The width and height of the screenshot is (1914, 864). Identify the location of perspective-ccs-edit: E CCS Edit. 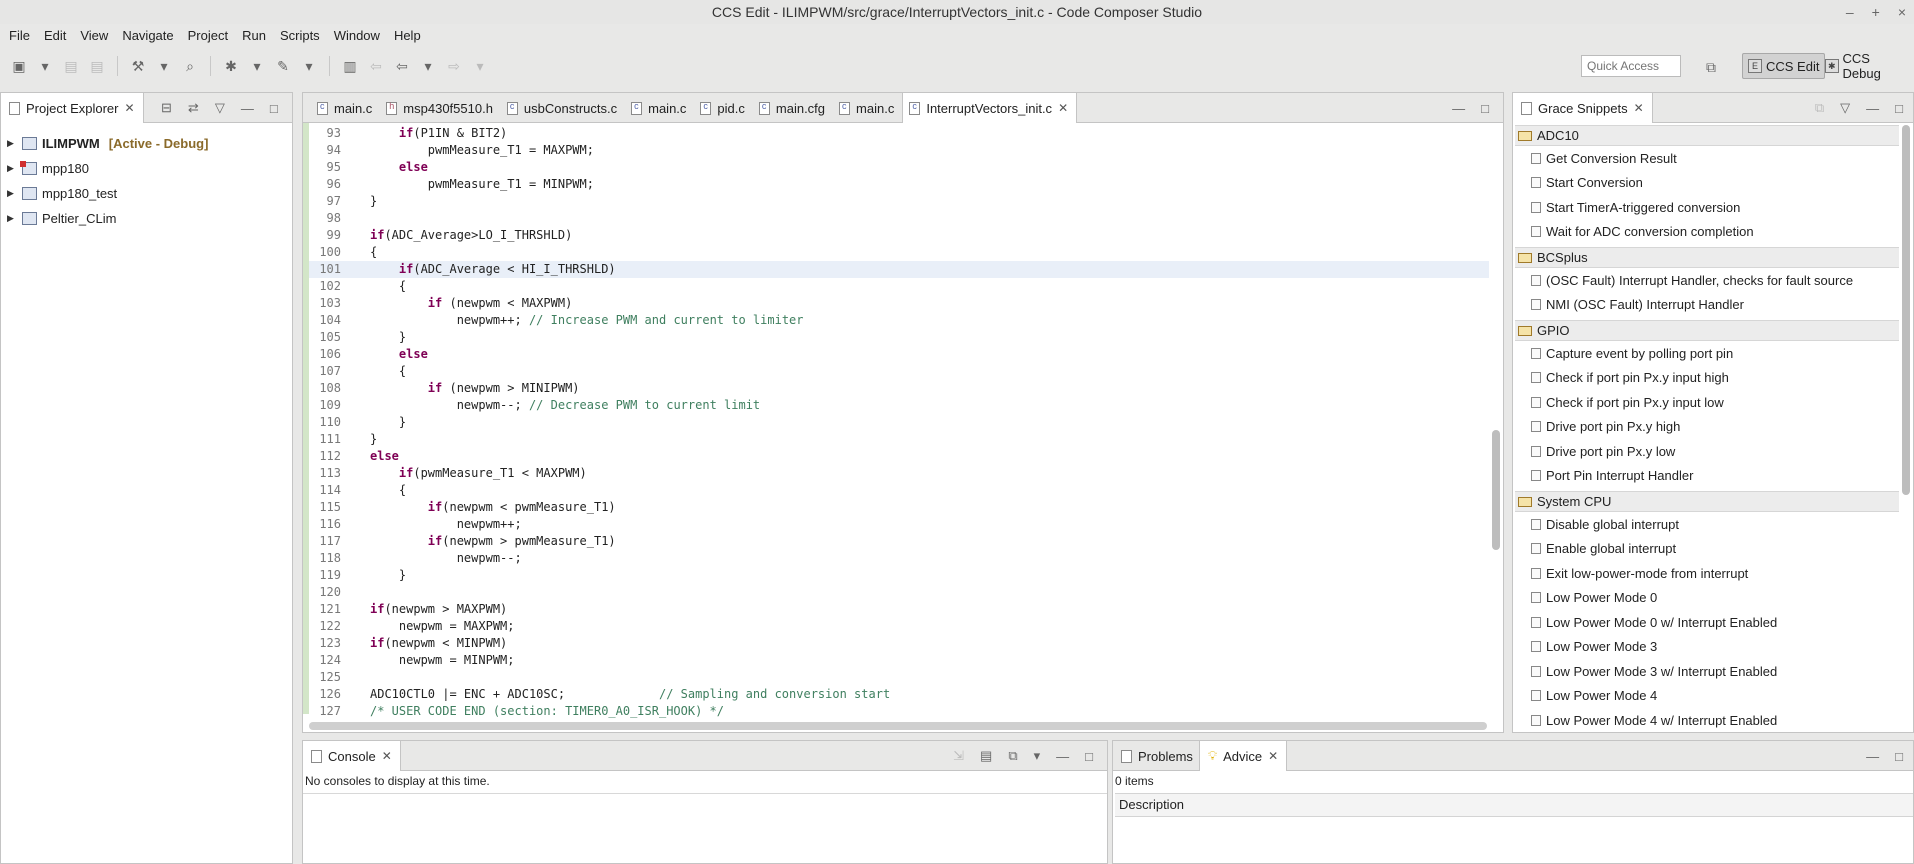
(1784, 66).